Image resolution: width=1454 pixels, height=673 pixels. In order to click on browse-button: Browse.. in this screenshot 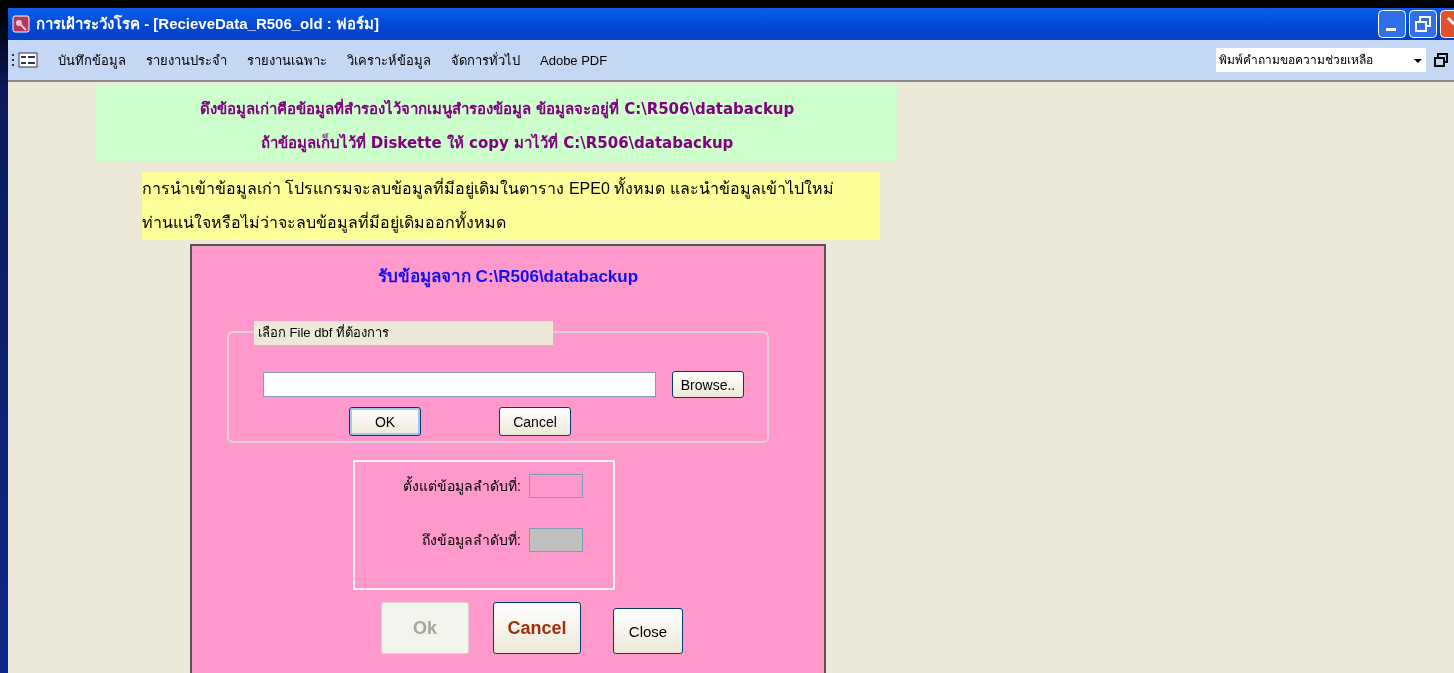, I will do `click(708, 384)`.